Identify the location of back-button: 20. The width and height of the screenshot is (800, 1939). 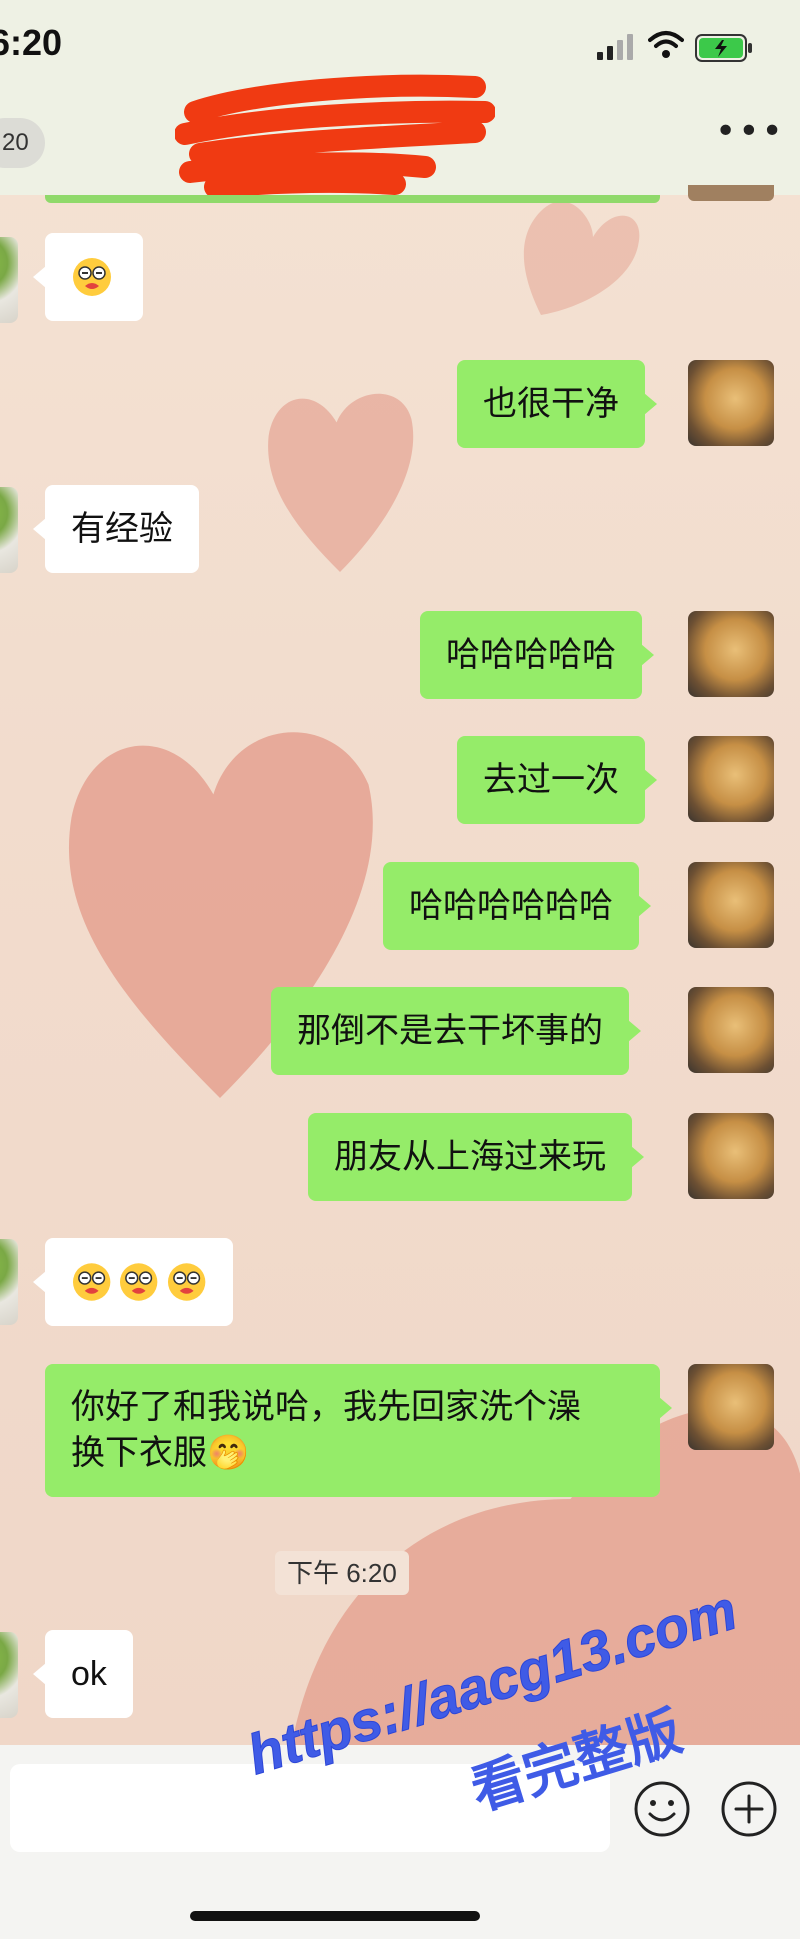
(22, 143).